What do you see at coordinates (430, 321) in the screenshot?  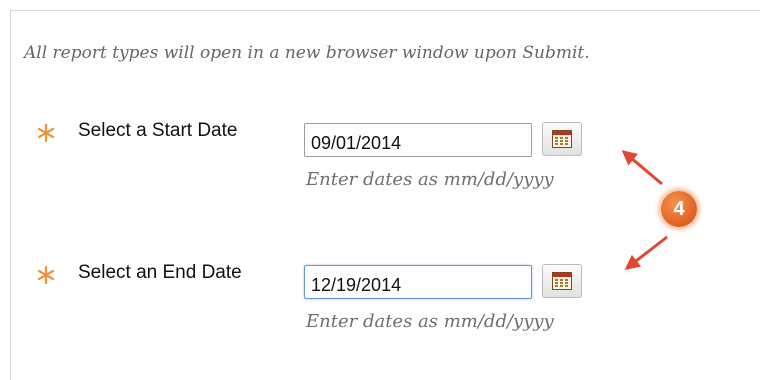 I see `end-date-format-hint: Enter dates as mm/dd/yyyy` at bounding box center [430, 321].